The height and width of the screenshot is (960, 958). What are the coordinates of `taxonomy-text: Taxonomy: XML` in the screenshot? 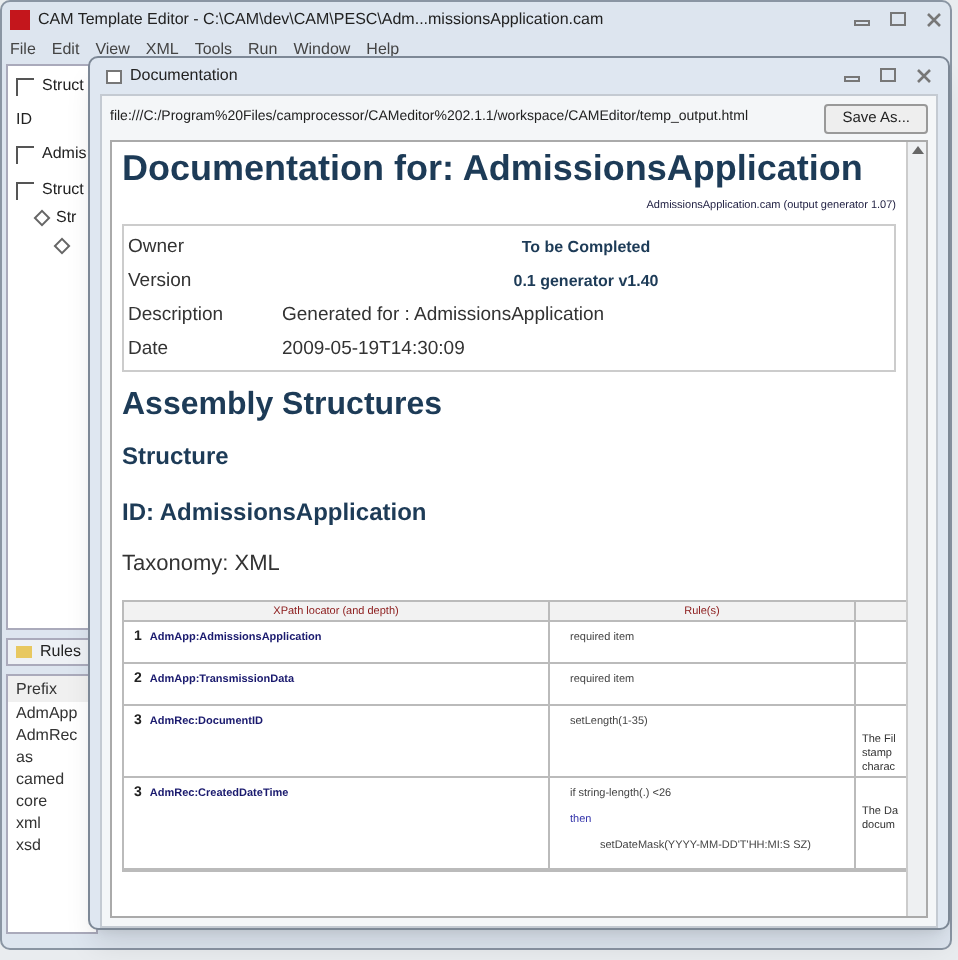 It's located at (202, 565).